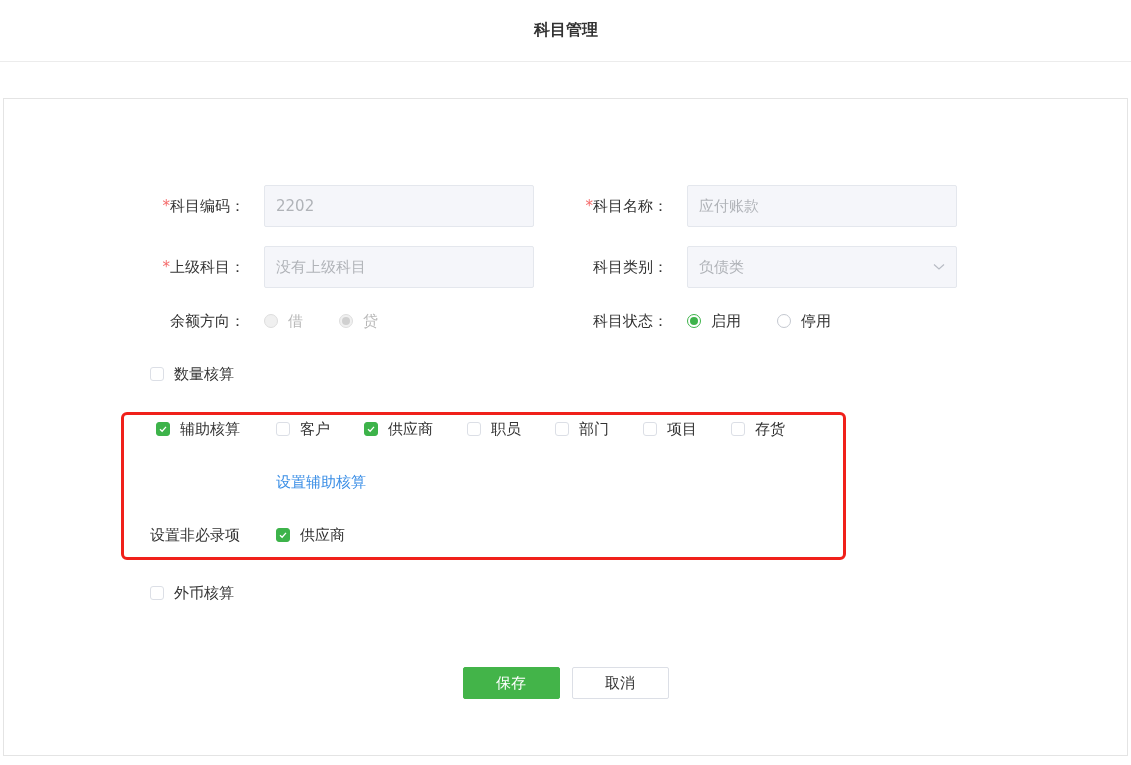 The image size is (1131, 765). I want to click on cancel-button: 取消, so click(620, 683).